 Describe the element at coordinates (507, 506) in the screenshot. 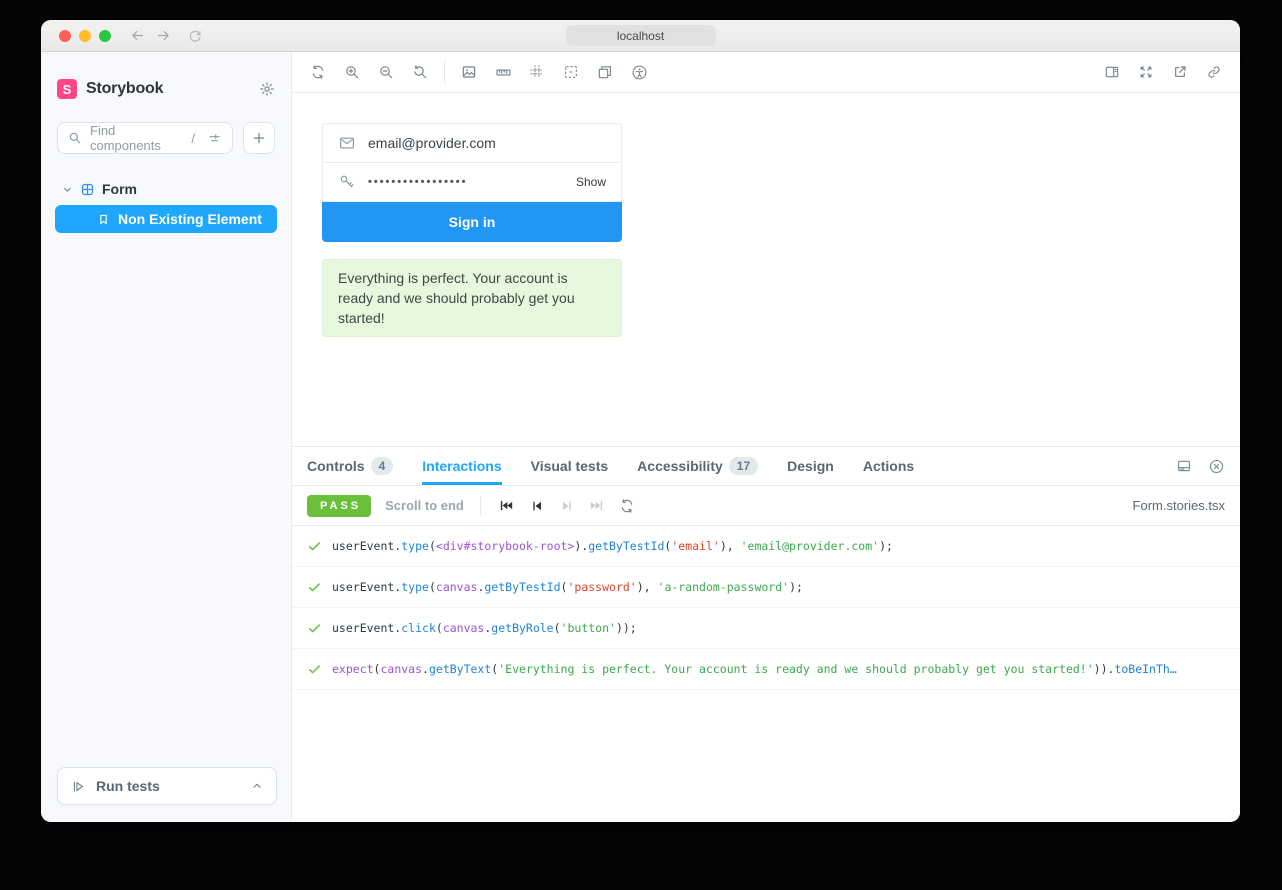

I see `go-to-start-icon` at that location.